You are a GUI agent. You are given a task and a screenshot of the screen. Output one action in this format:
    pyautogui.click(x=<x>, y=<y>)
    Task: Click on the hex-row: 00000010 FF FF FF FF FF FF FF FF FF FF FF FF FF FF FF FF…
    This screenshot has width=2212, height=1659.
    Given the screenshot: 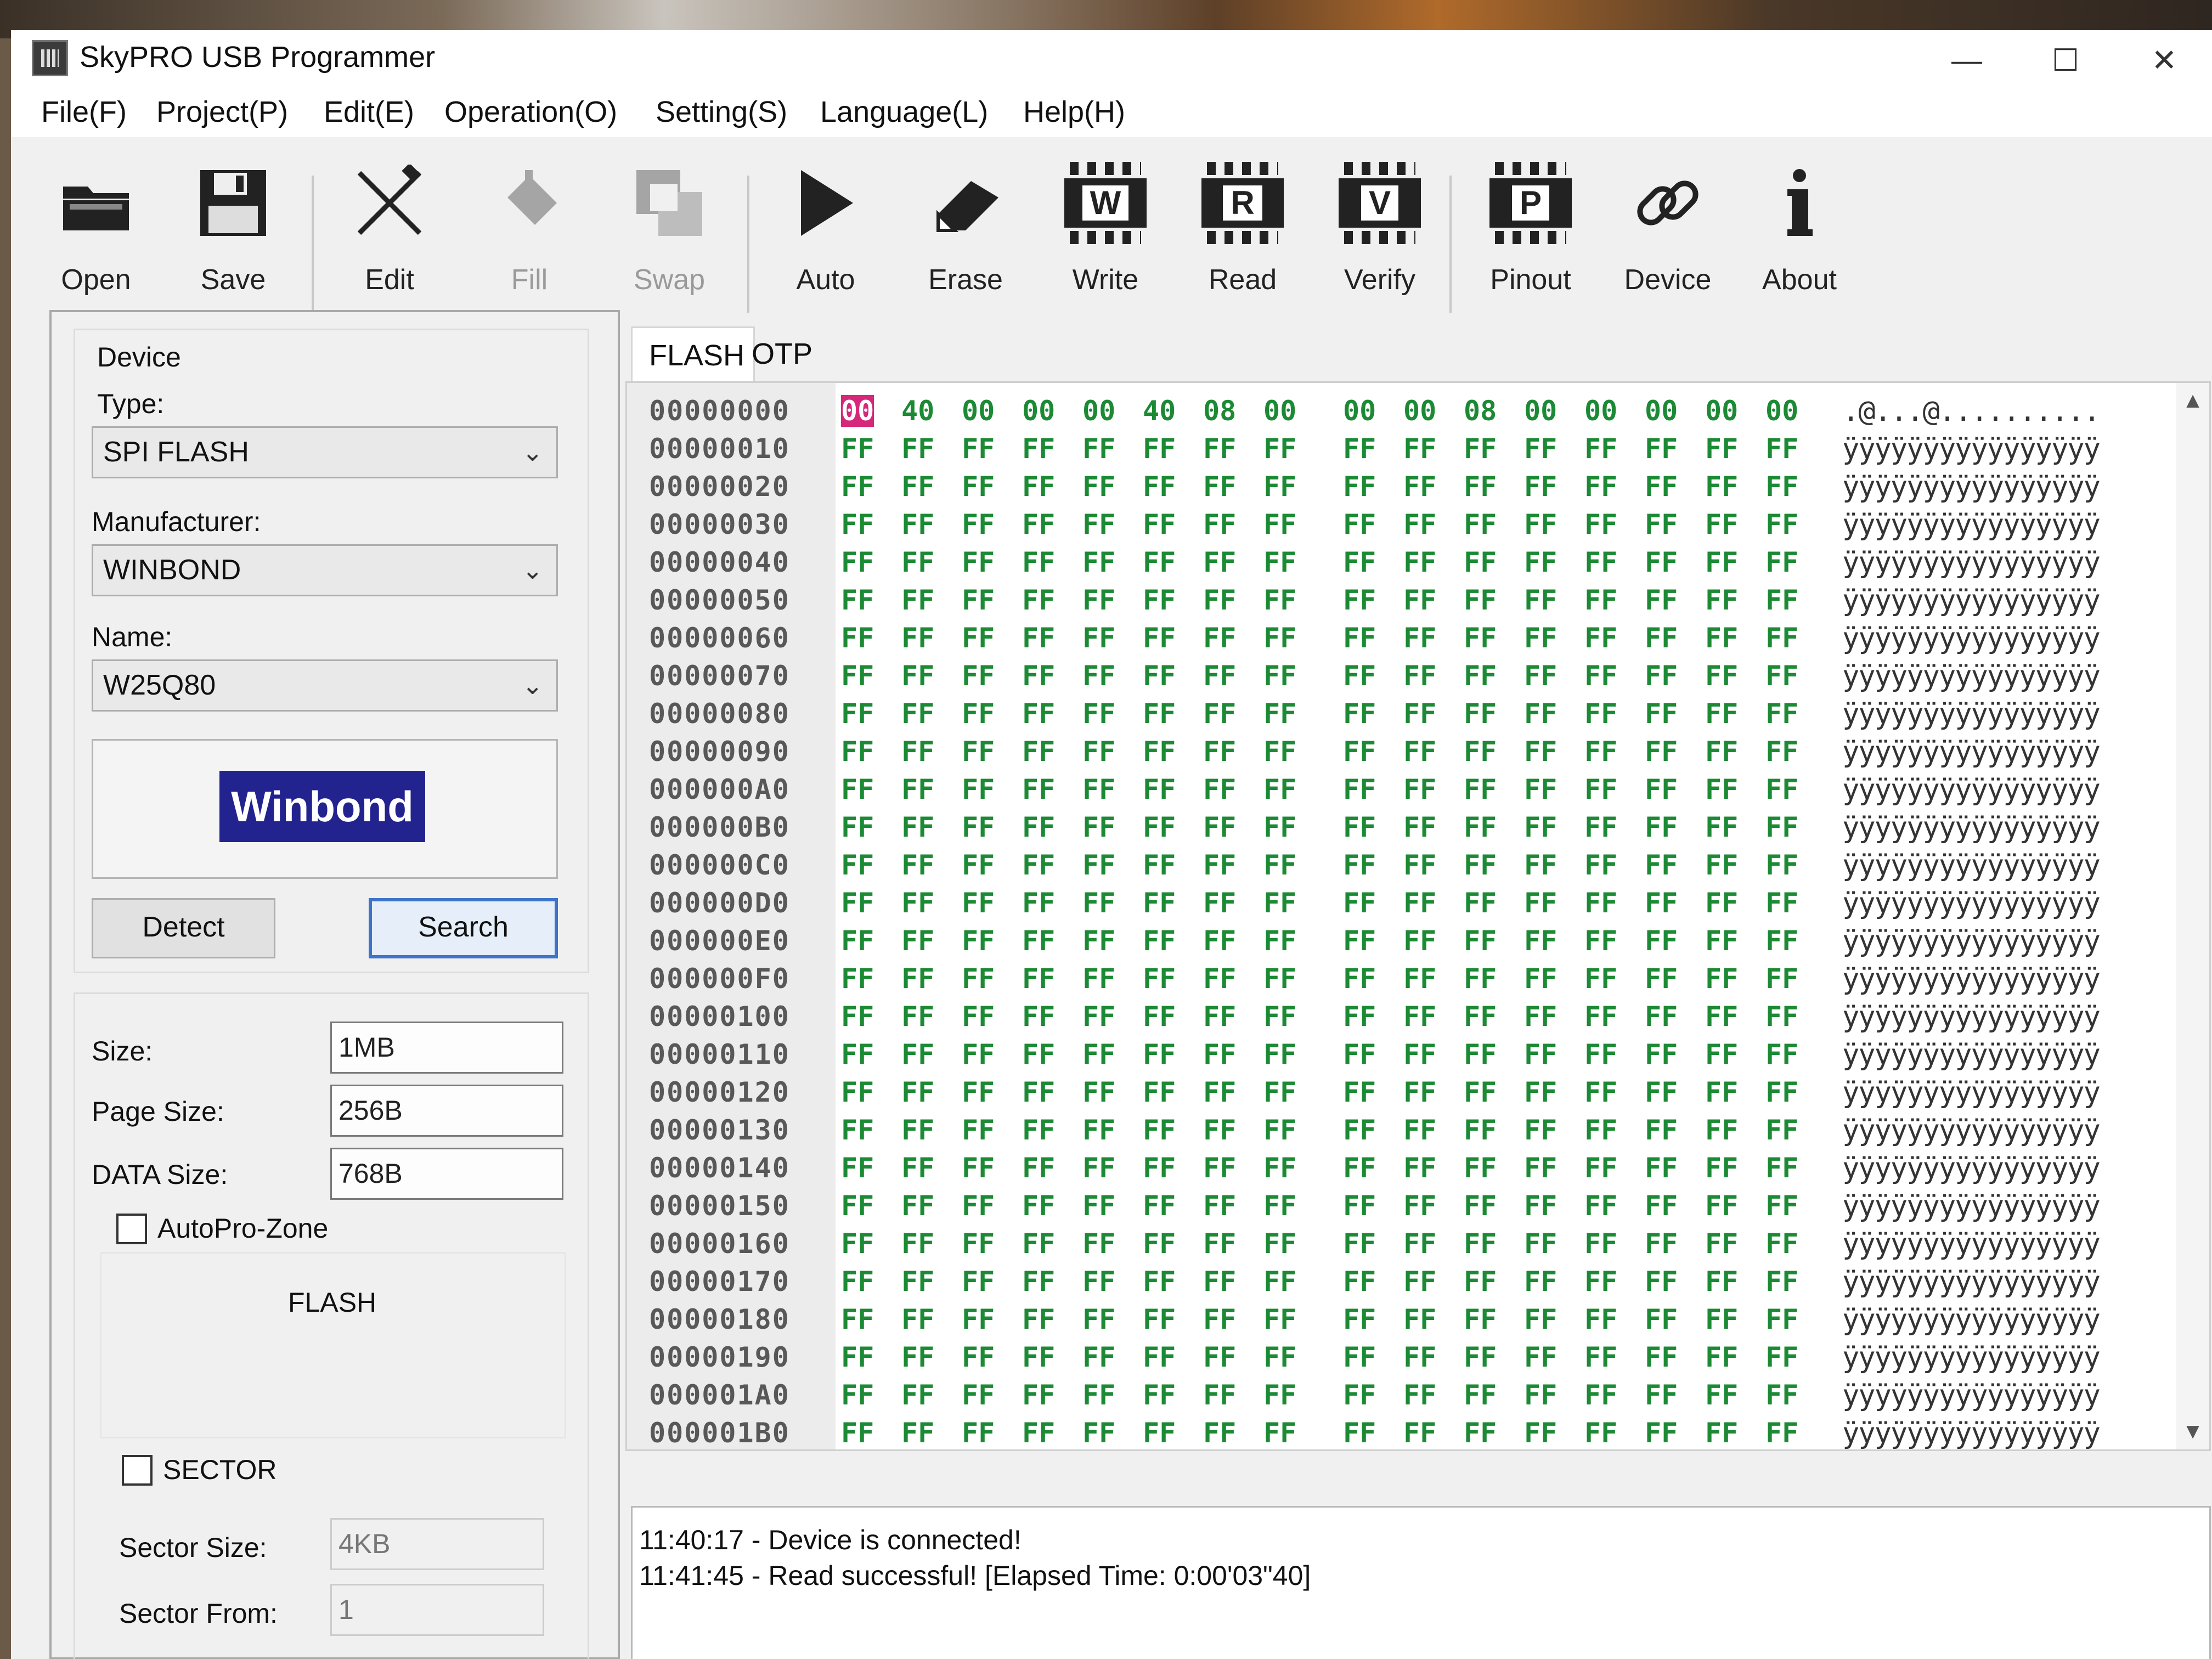 What is the action you would take?
    pyautogui.click(x=1409, y=452)
    